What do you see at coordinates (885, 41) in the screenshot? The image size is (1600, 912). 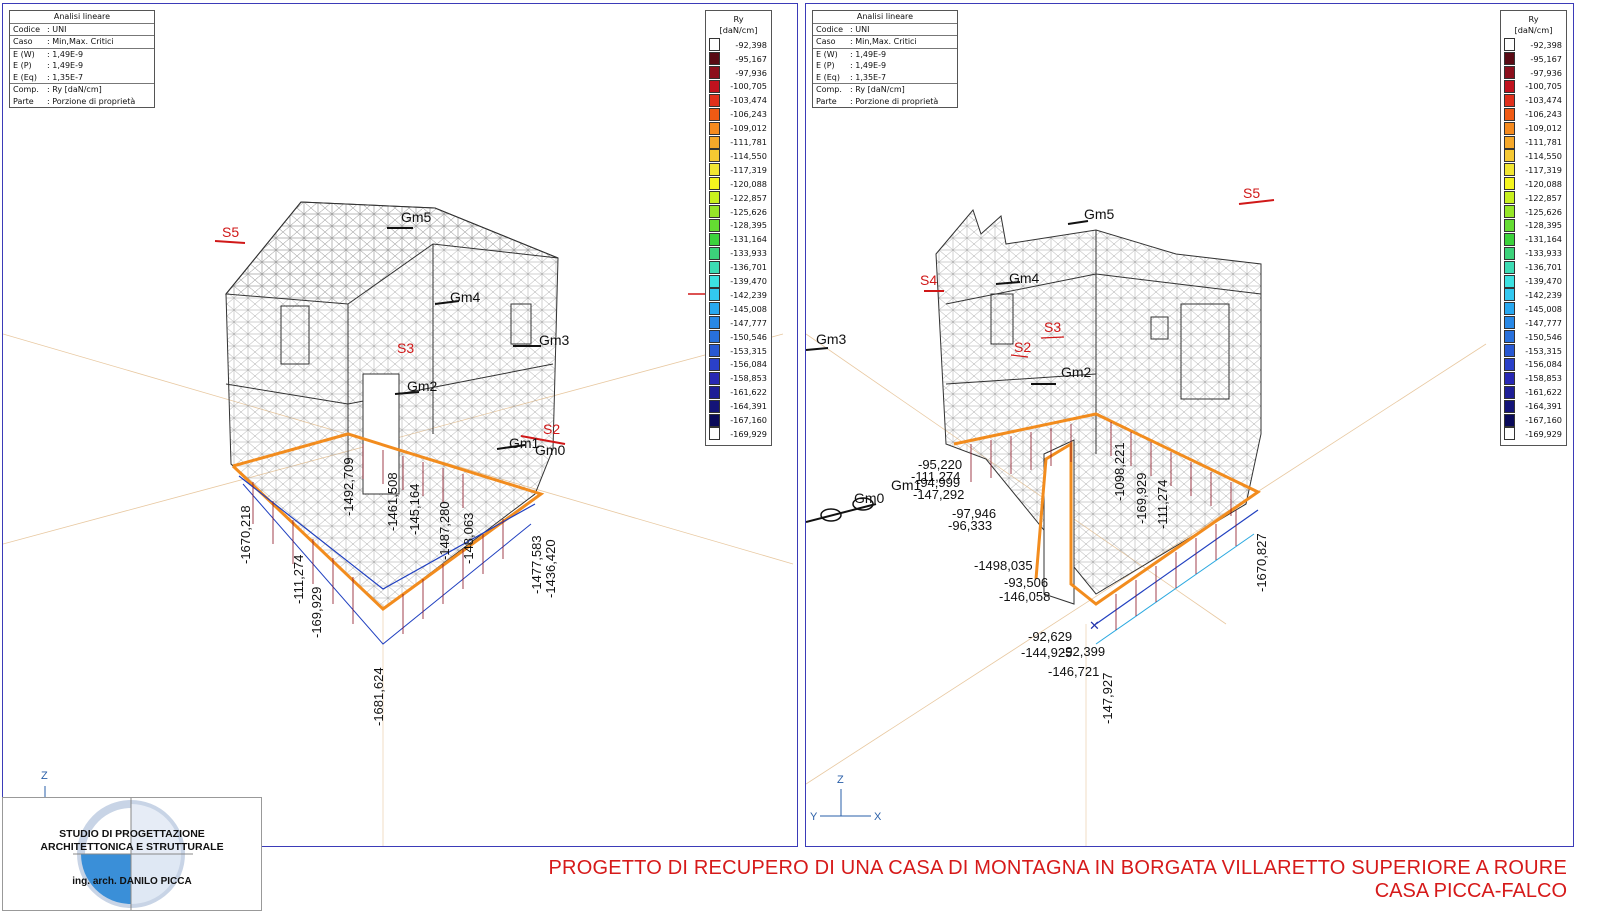 I see `info-row-caso: Caso: Min,Max. Critici` at bounding box center [885, 41].